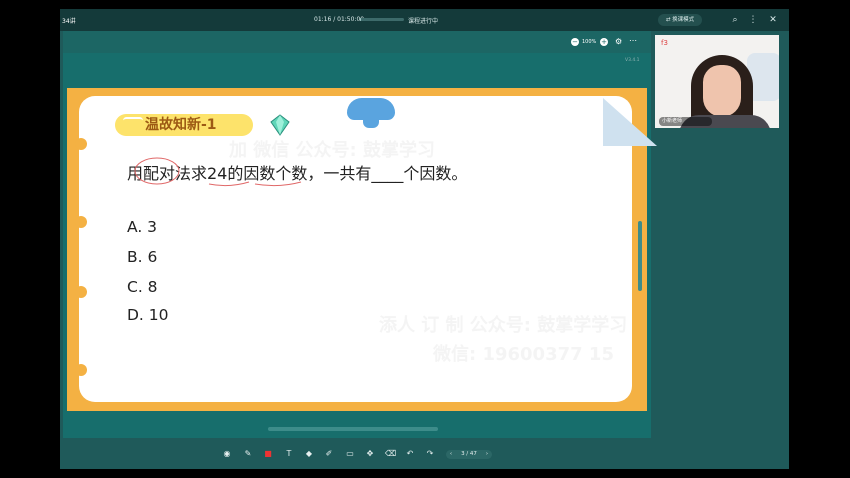  What do you see at coordinates (722, 91) in the screenshot?
I see `teacher-face` at bounding box center [722, 91].